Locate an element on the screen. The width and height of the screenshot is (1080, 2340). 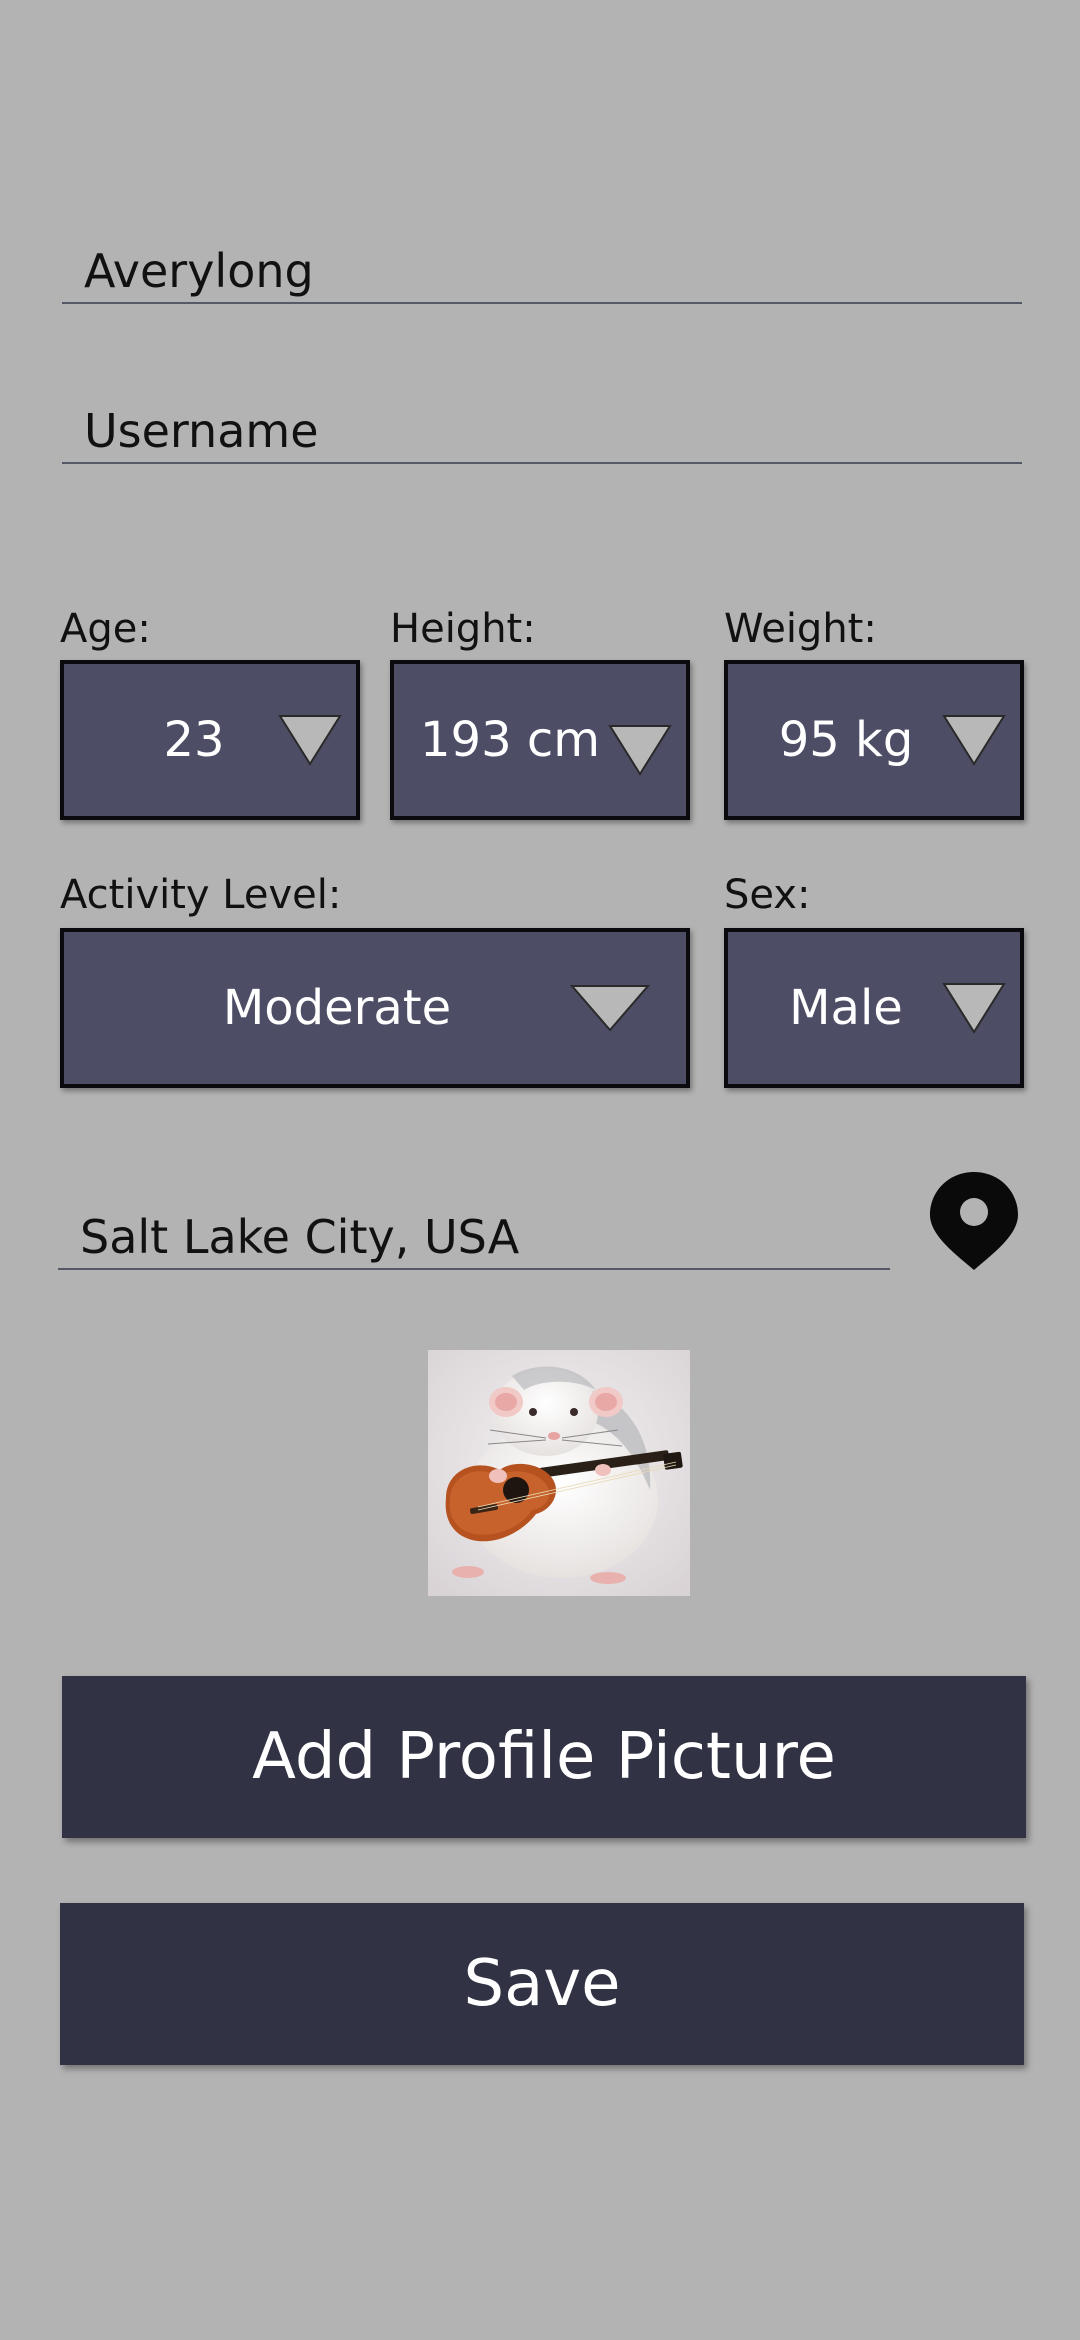
weight-label: Weight: is located at coordinates (800, 629).